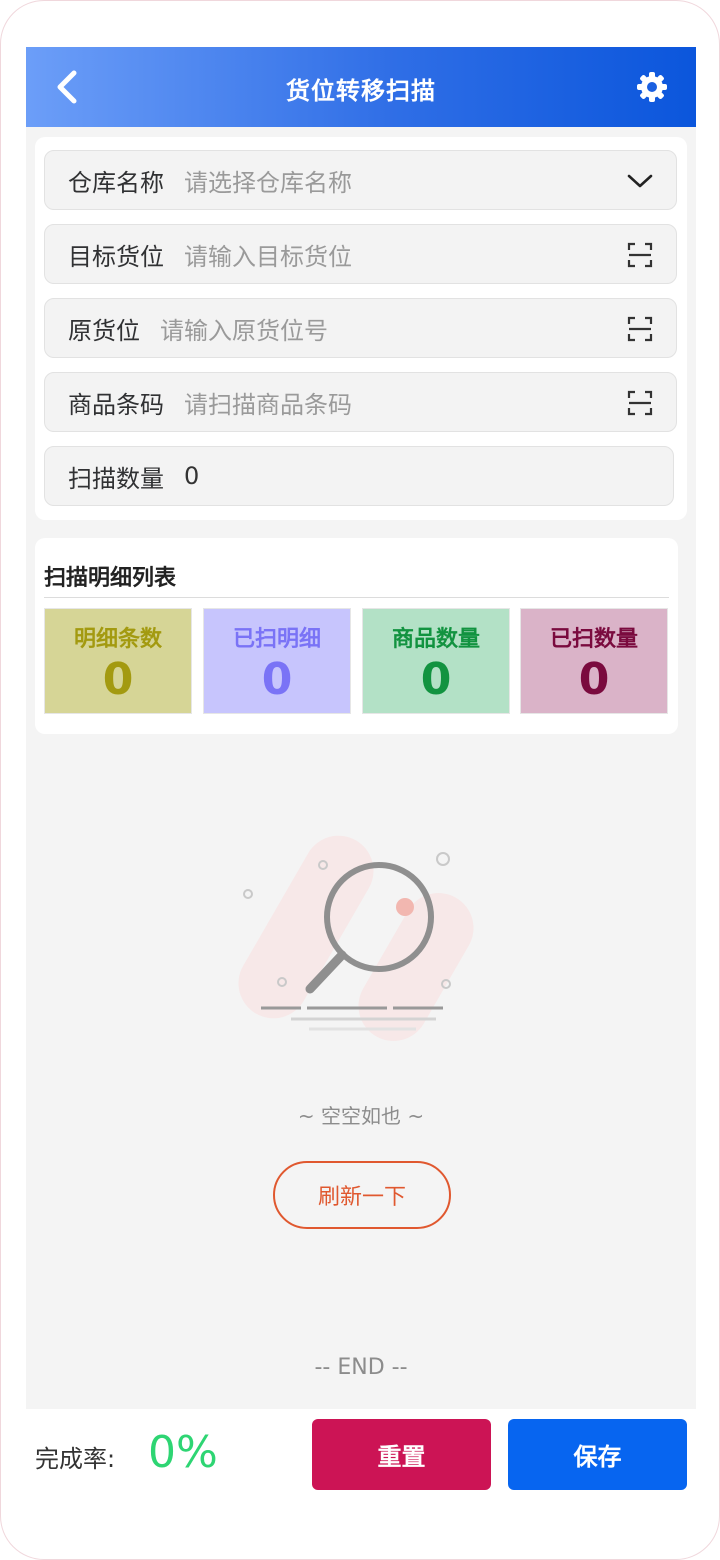 This screenshot has width=720, height=1560. Describe the element at coordinates (268, 182) in the screenshot. I see `field-placeholder: 请选择仓库名称` at that location.